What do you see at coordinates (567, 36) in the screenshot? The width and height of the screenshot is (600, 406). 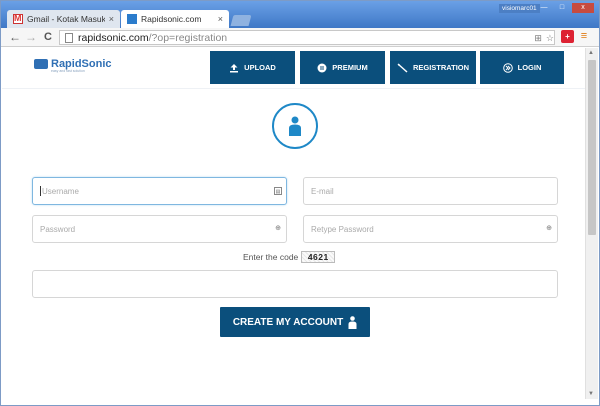 I see `extension-icon: +` at bounding box center [567, 36].